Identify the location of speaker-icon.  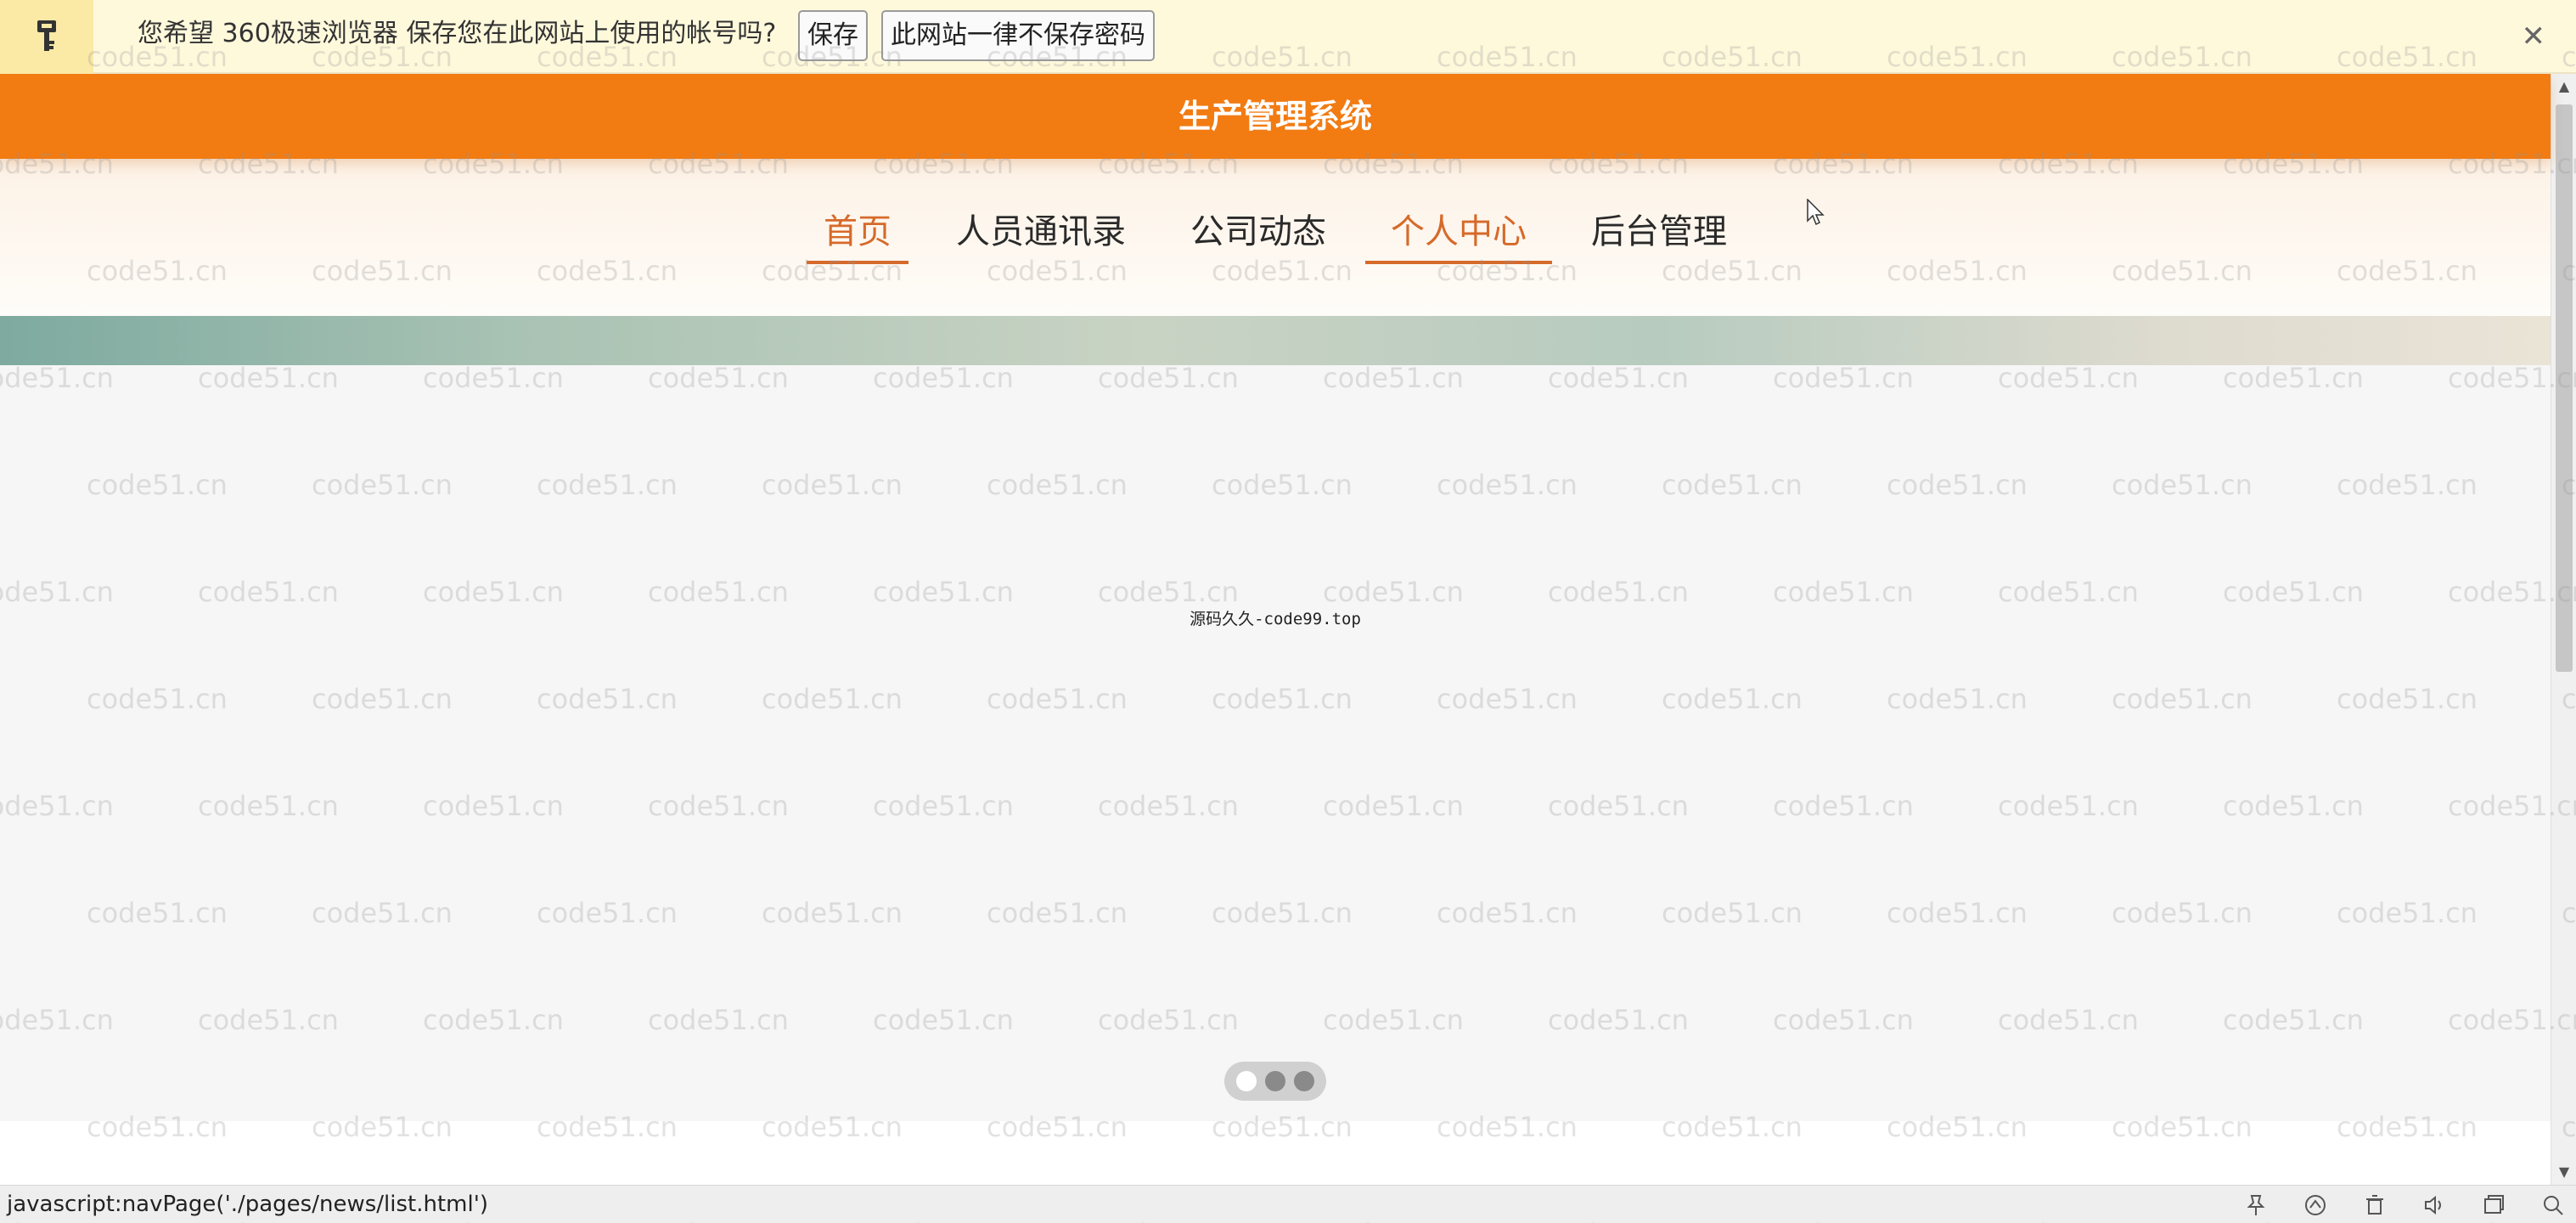
(2434, 1205).